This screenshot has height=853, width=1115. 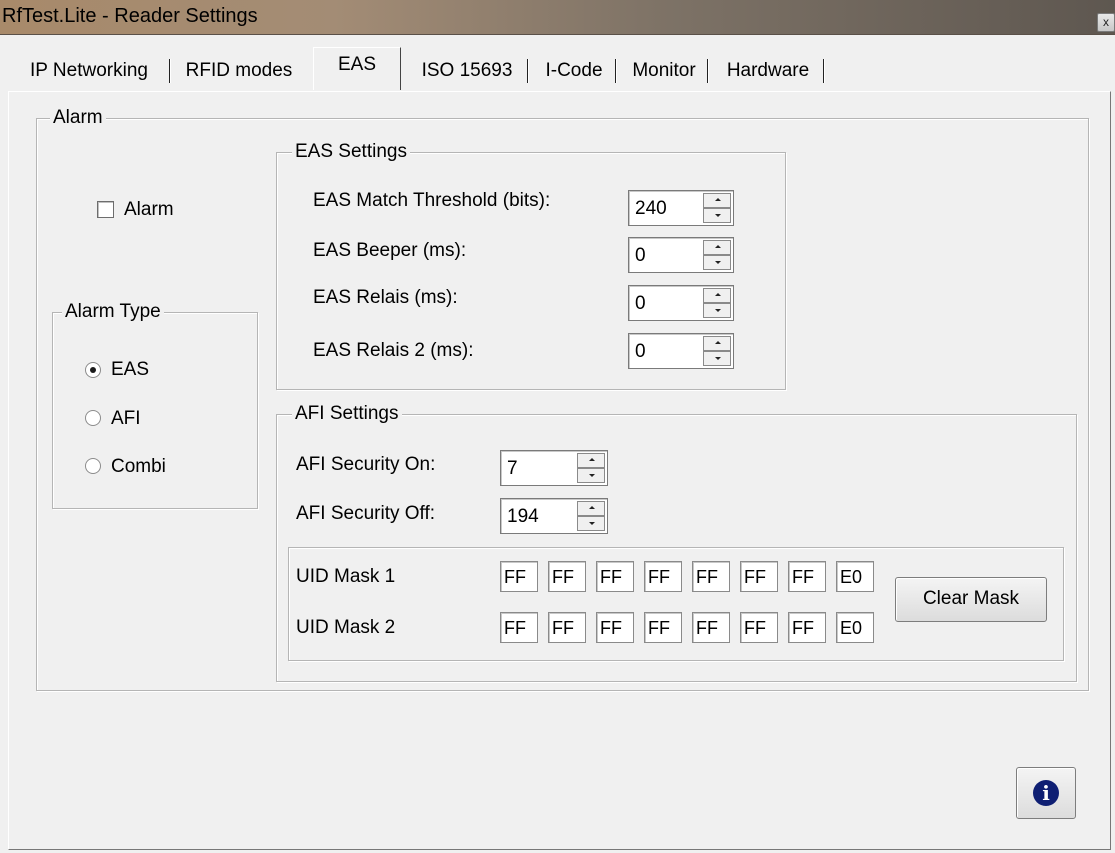 What do you see at coordinates (554, 516) in the screenshot?
I see `afi-security-off-spinner: 194` at bounding box center [554, 516].